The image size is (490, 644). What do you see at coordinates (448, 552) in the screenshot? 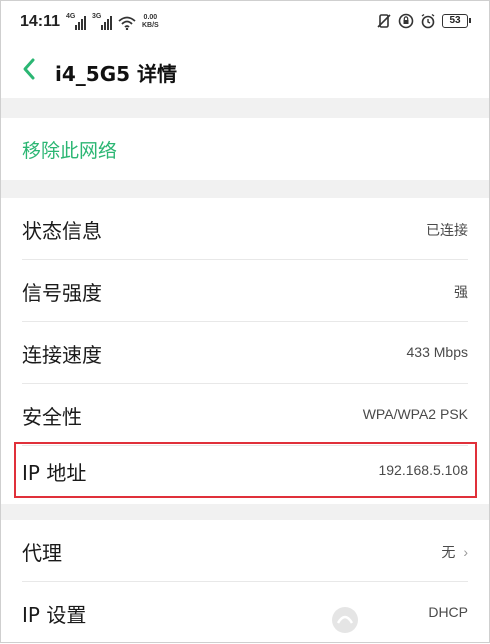
I see `setting-value: 无` at bounding box center [448, 552].